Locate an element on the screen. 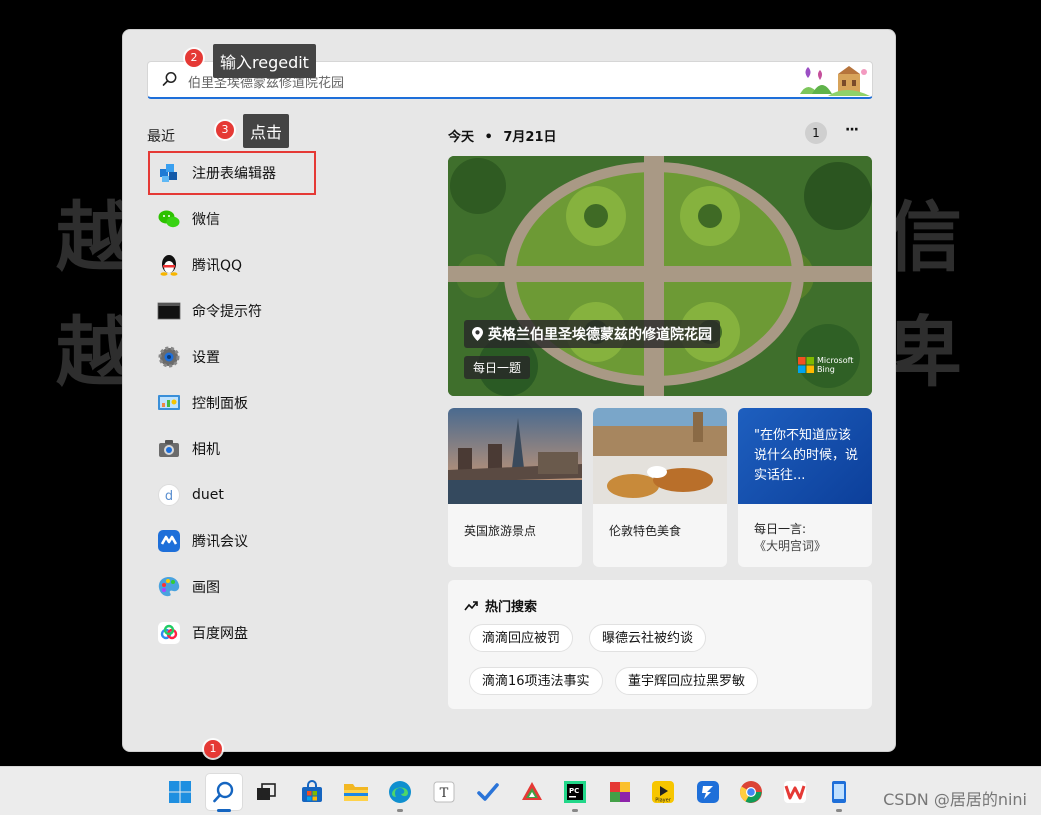 This screenshot has width=1041, height=815. taskbar-phone-link is located at coordinates (839, 793).